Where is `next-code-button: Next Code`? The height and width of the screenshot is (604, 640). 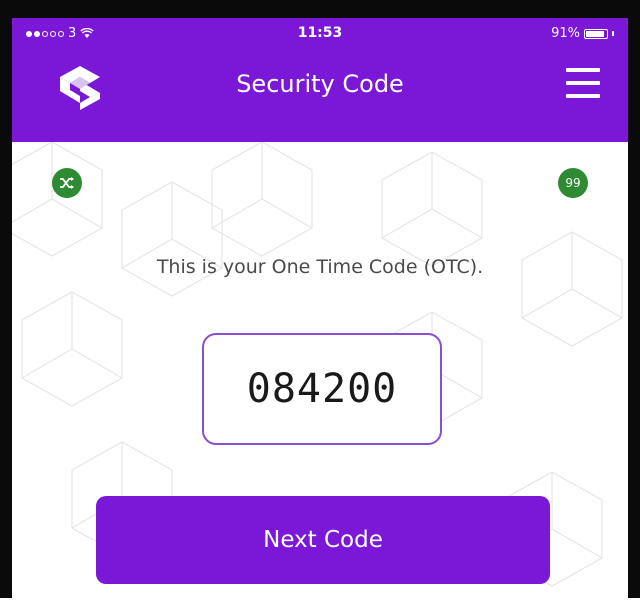 next-code-button: Next Code is located at coordinates (323, 540).